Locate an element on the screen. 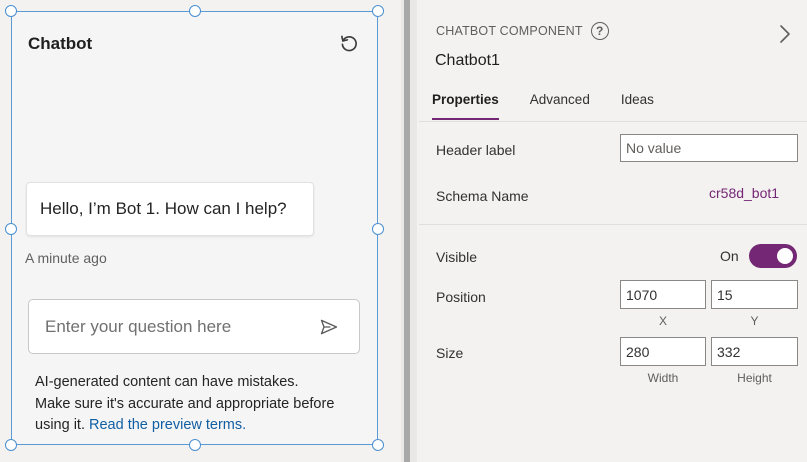 The image size is (807, 462). resize-handle-right is located at coordinates (378, 229).